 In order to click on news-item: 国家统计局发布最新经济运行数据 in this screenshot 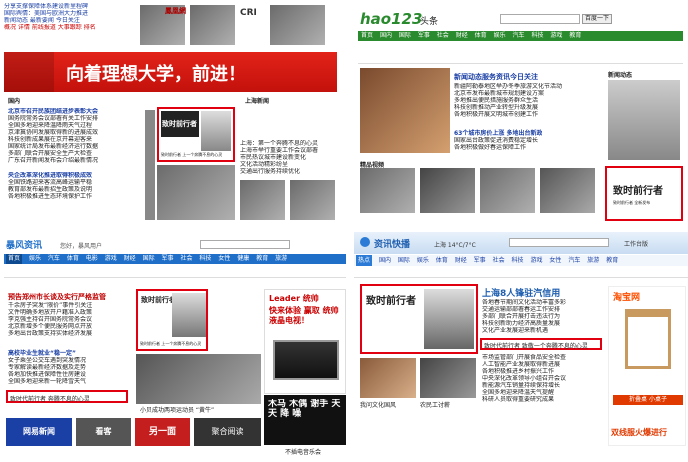, I will do `click(75, 146)`.